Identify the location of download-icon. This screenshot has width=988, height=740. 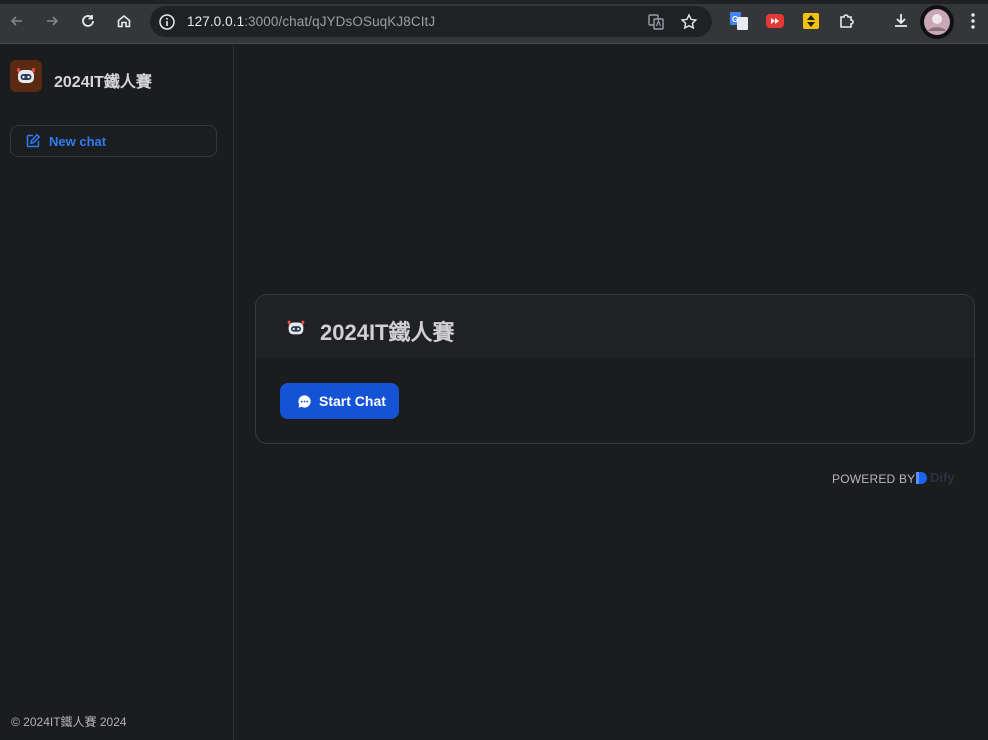
(901, 20).